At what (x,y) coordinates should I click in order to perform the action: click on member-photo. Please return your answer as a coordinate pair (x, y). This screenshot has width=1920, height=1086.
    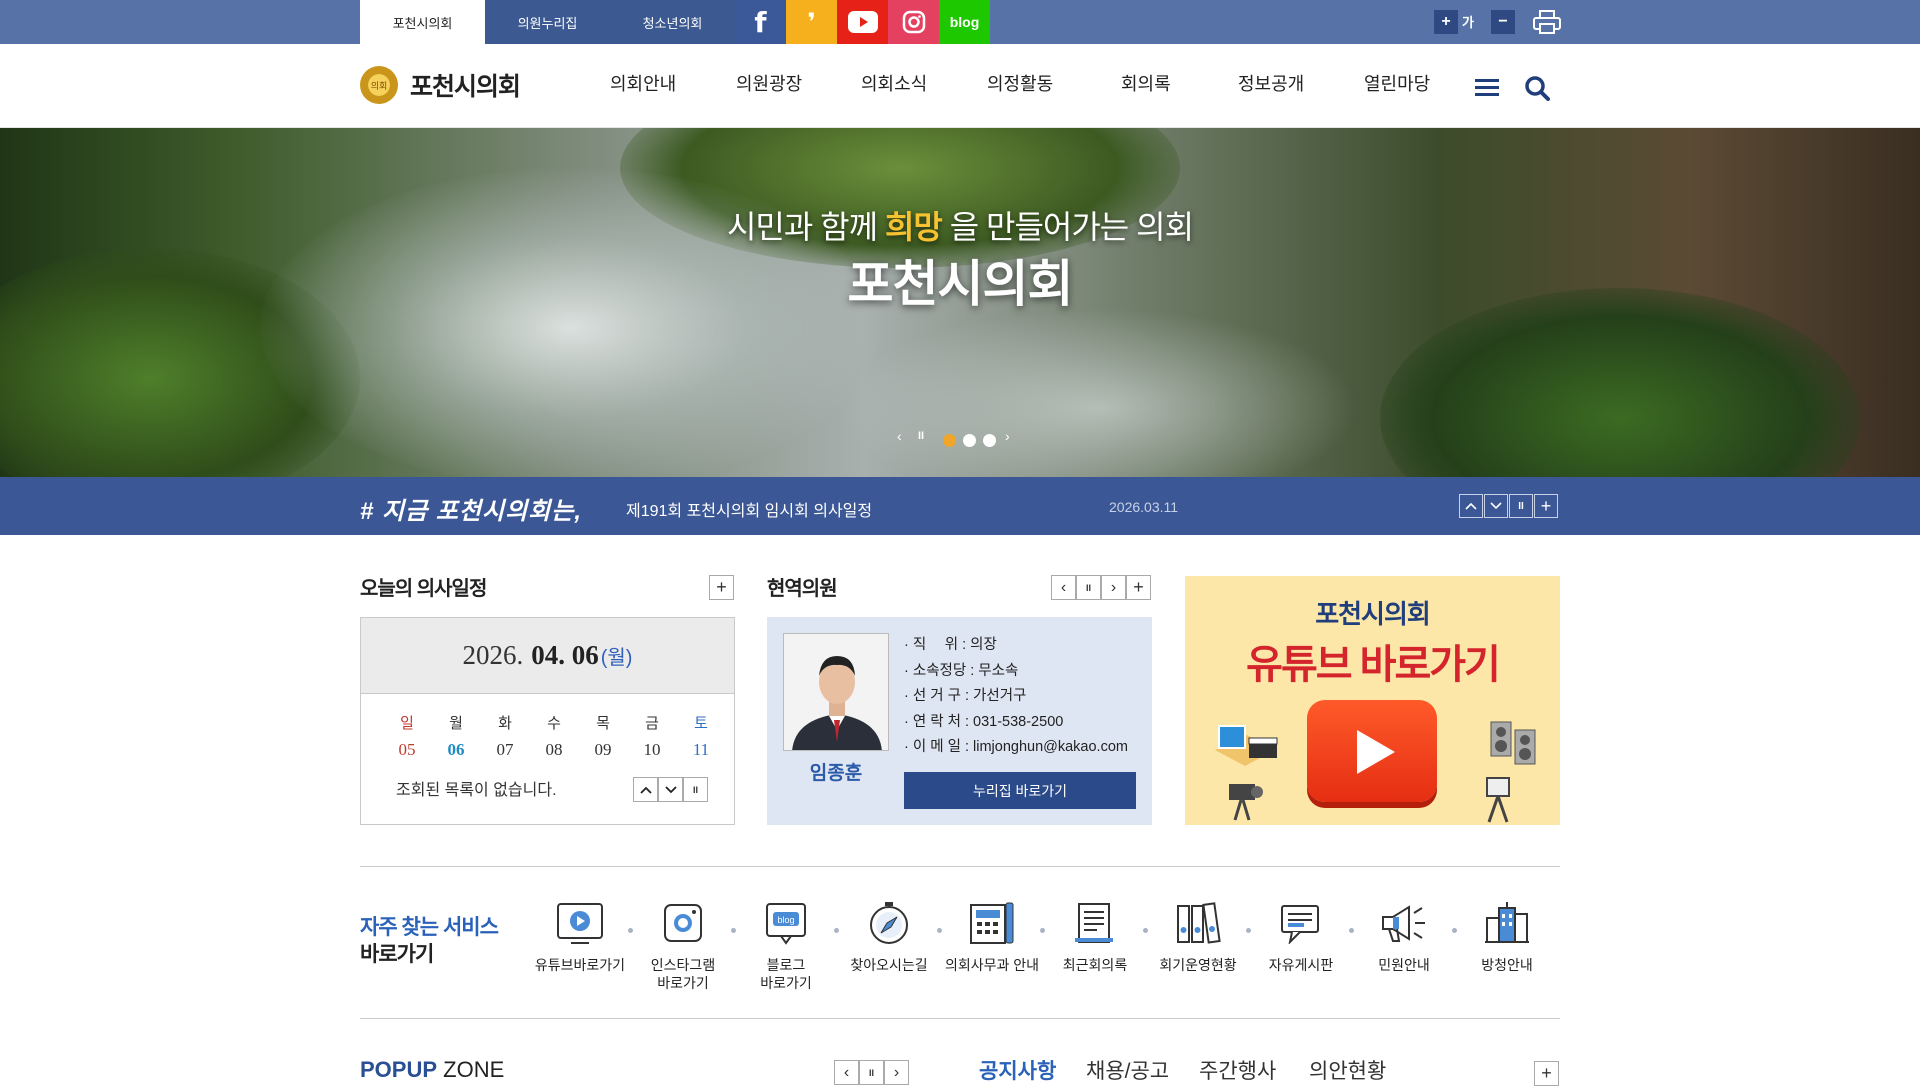
    Looking at the image, I should click on (836, 692).